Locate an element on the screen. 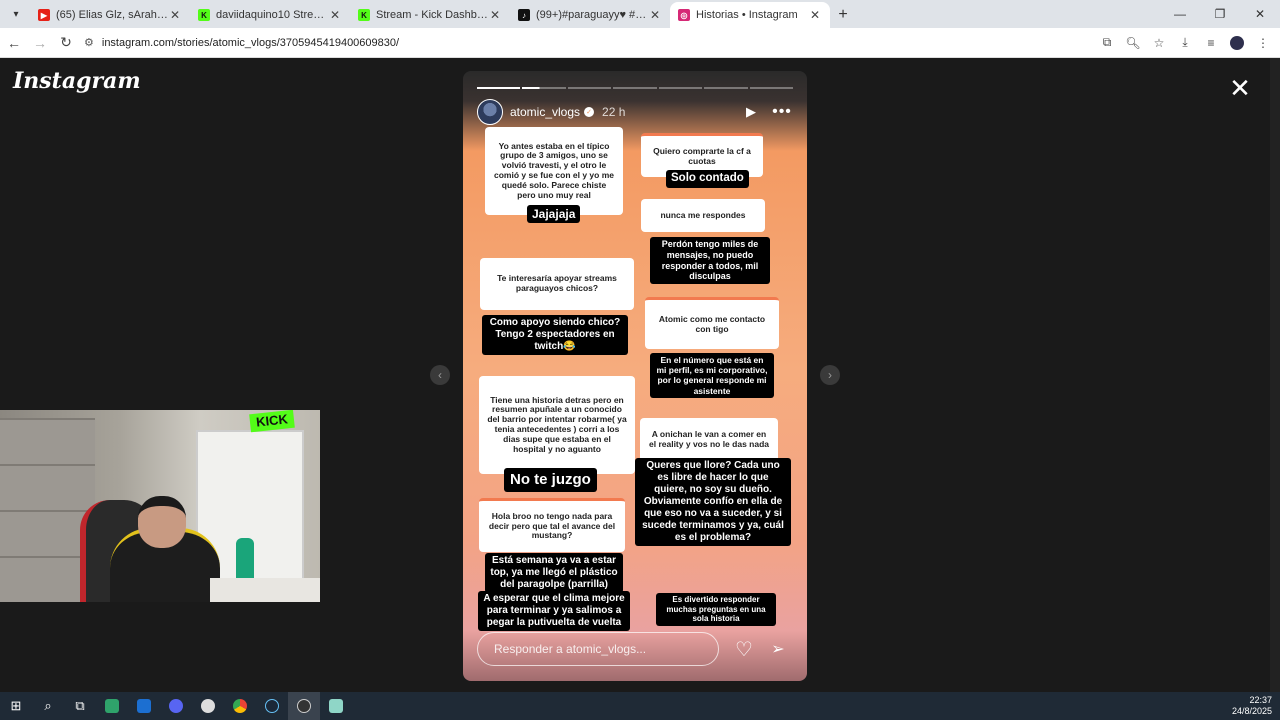 This screenshot has width=1280, height=720. back-icon: ← is located at coordinates (14, 43).